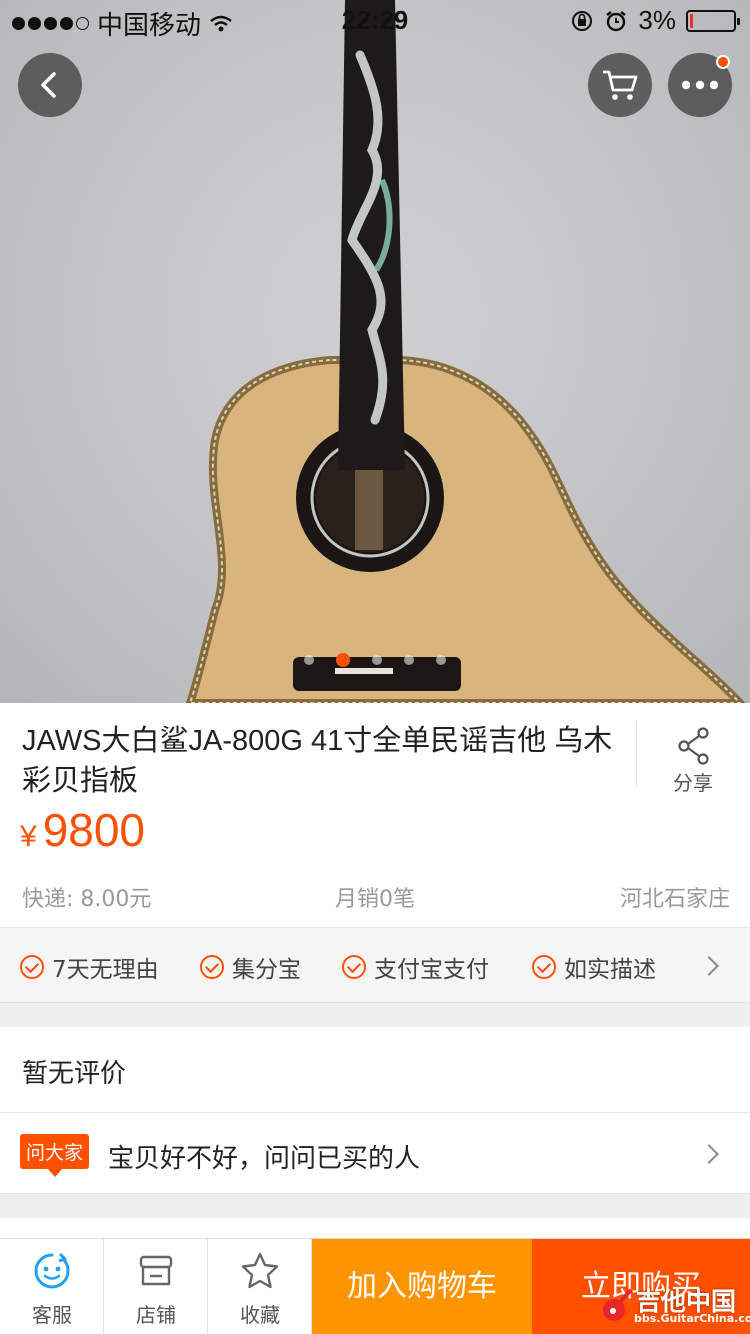  I want to click on back-button, so click(50, 85).